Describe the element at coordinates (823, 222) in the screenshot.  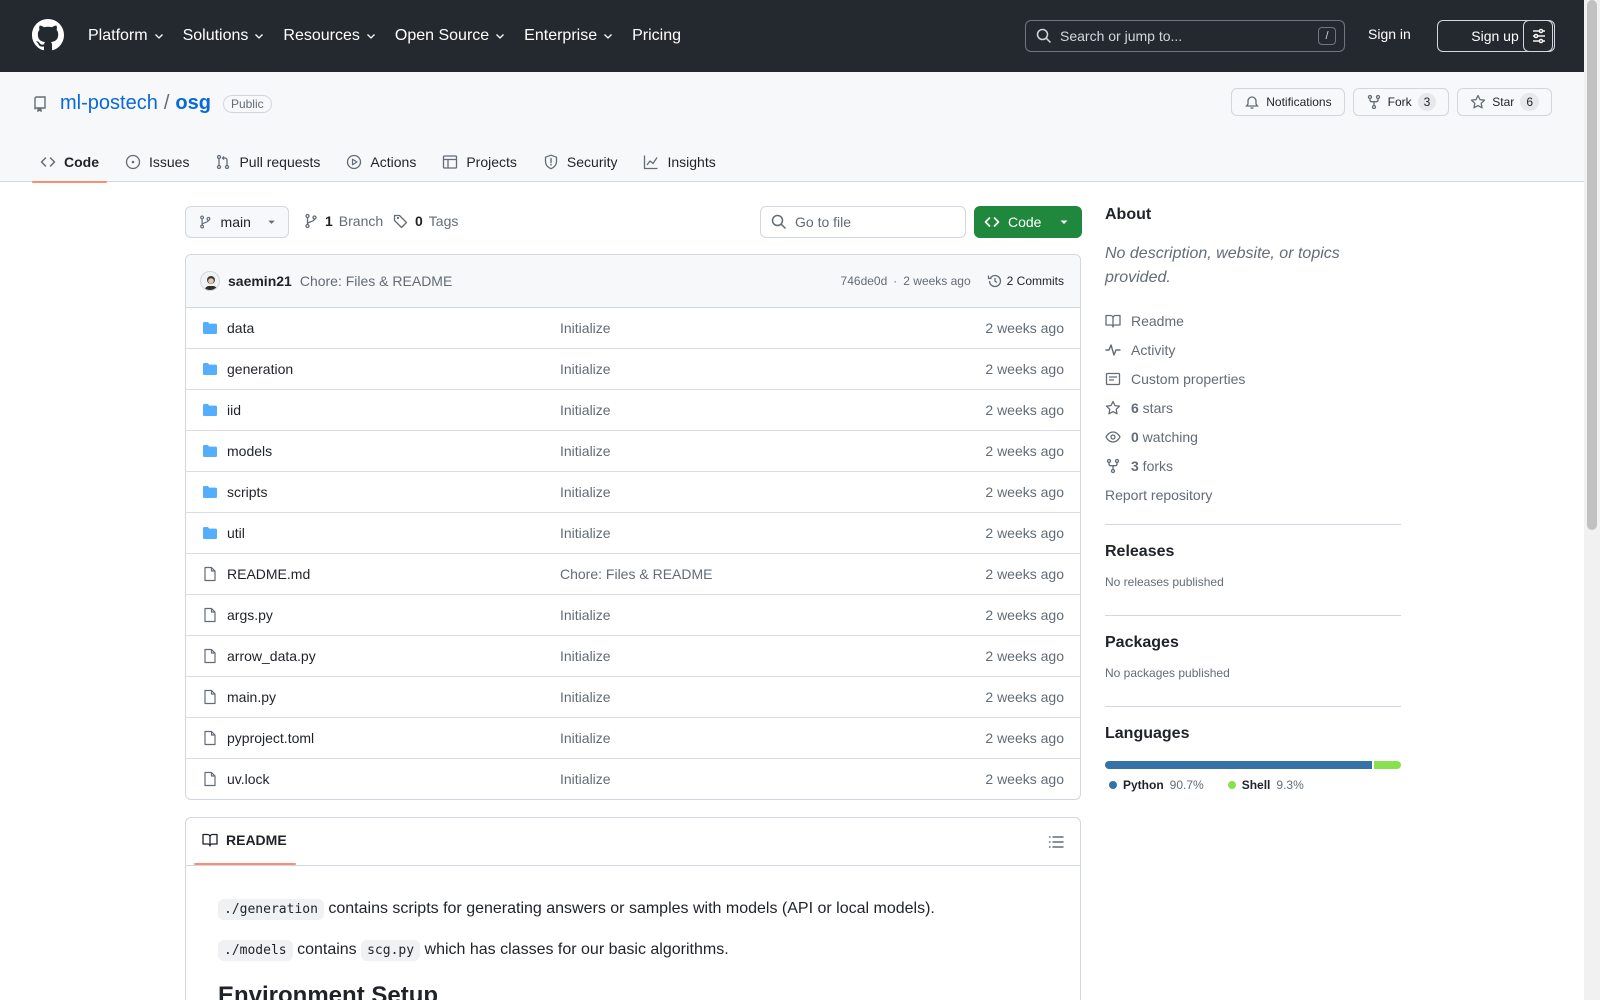
I see `go-to-file-placeholder: Go to file` at that location.